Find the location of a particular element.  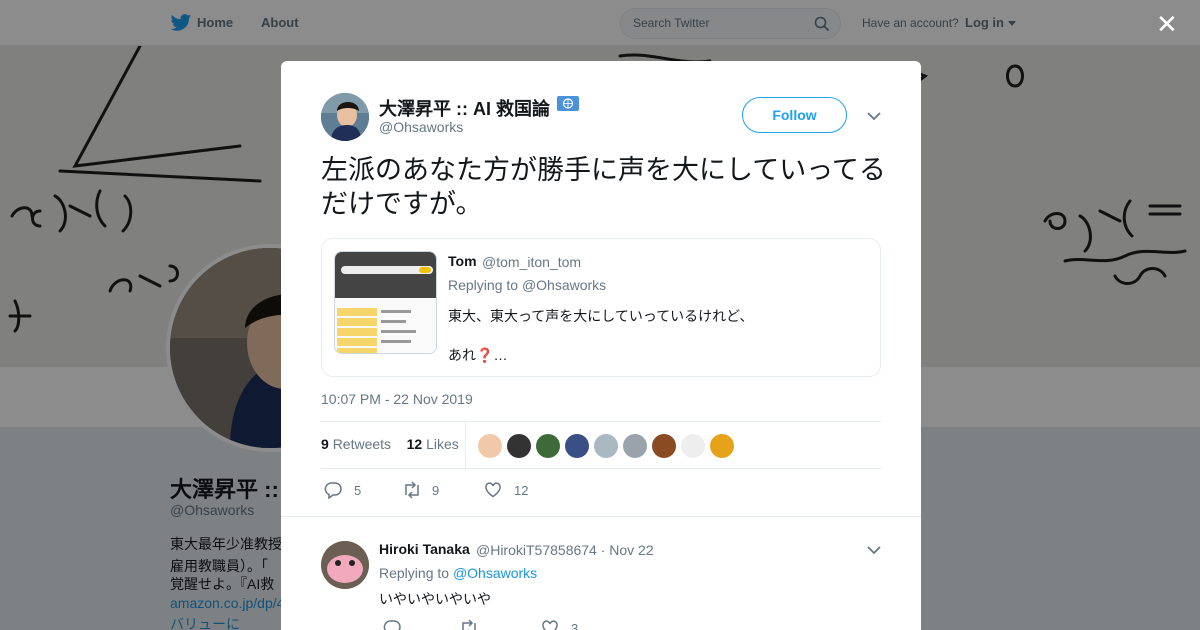

retweets-count: 9 is located at coordinates (325, 444).